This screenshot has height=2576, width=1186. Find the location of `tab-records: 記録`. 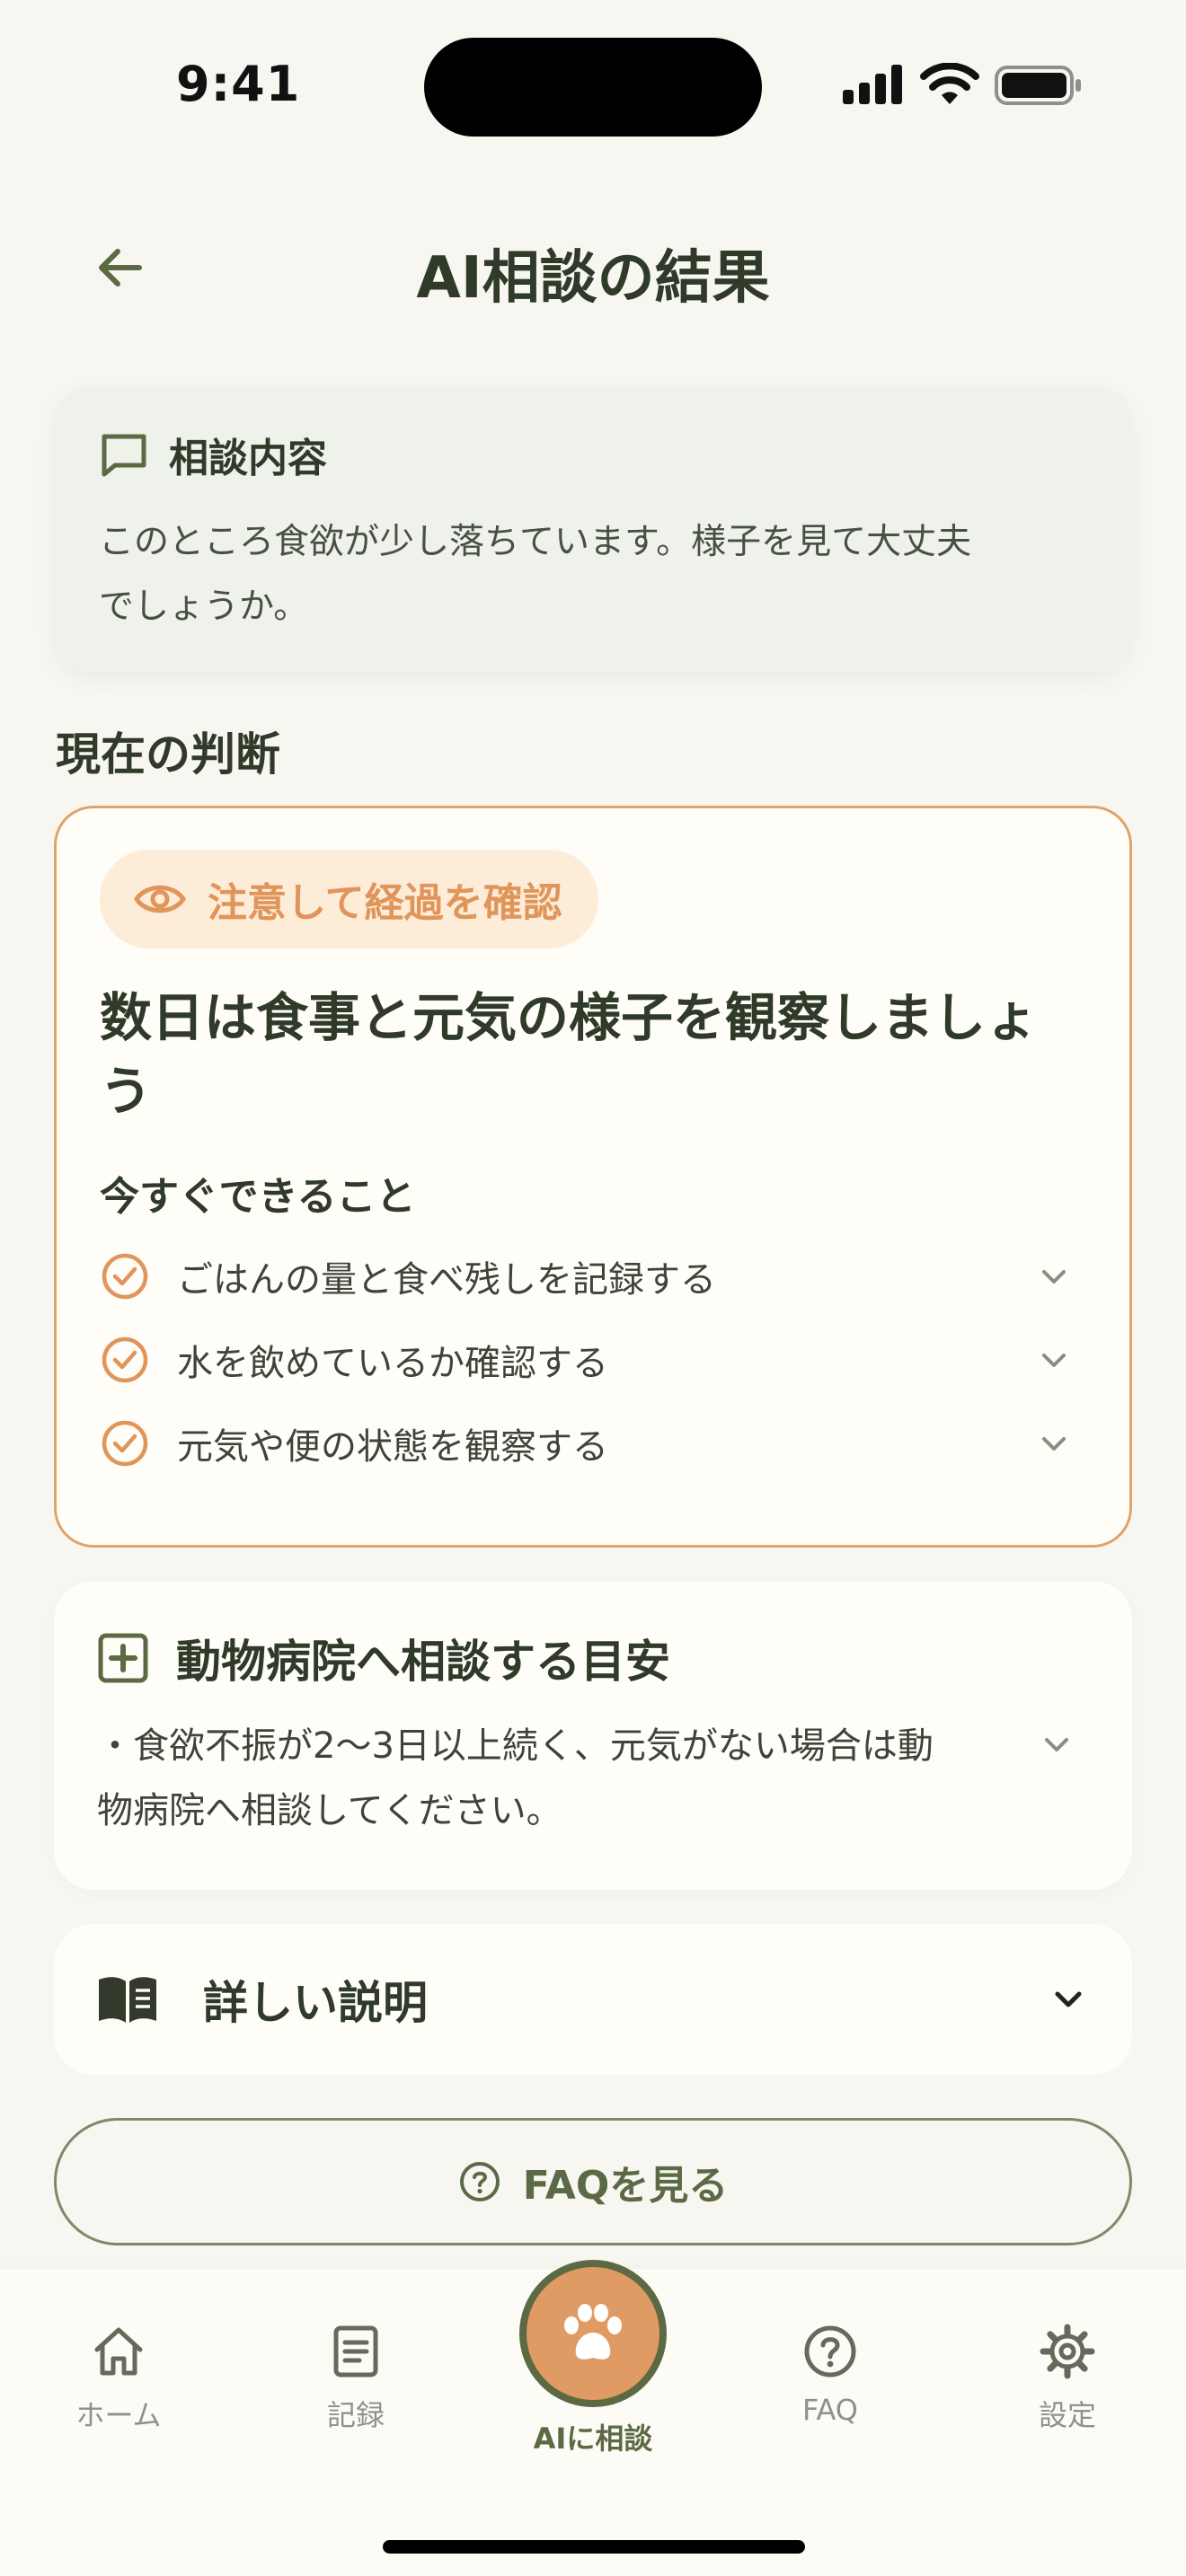

tab-records: 記録 is located at coordinates (356, 2378).